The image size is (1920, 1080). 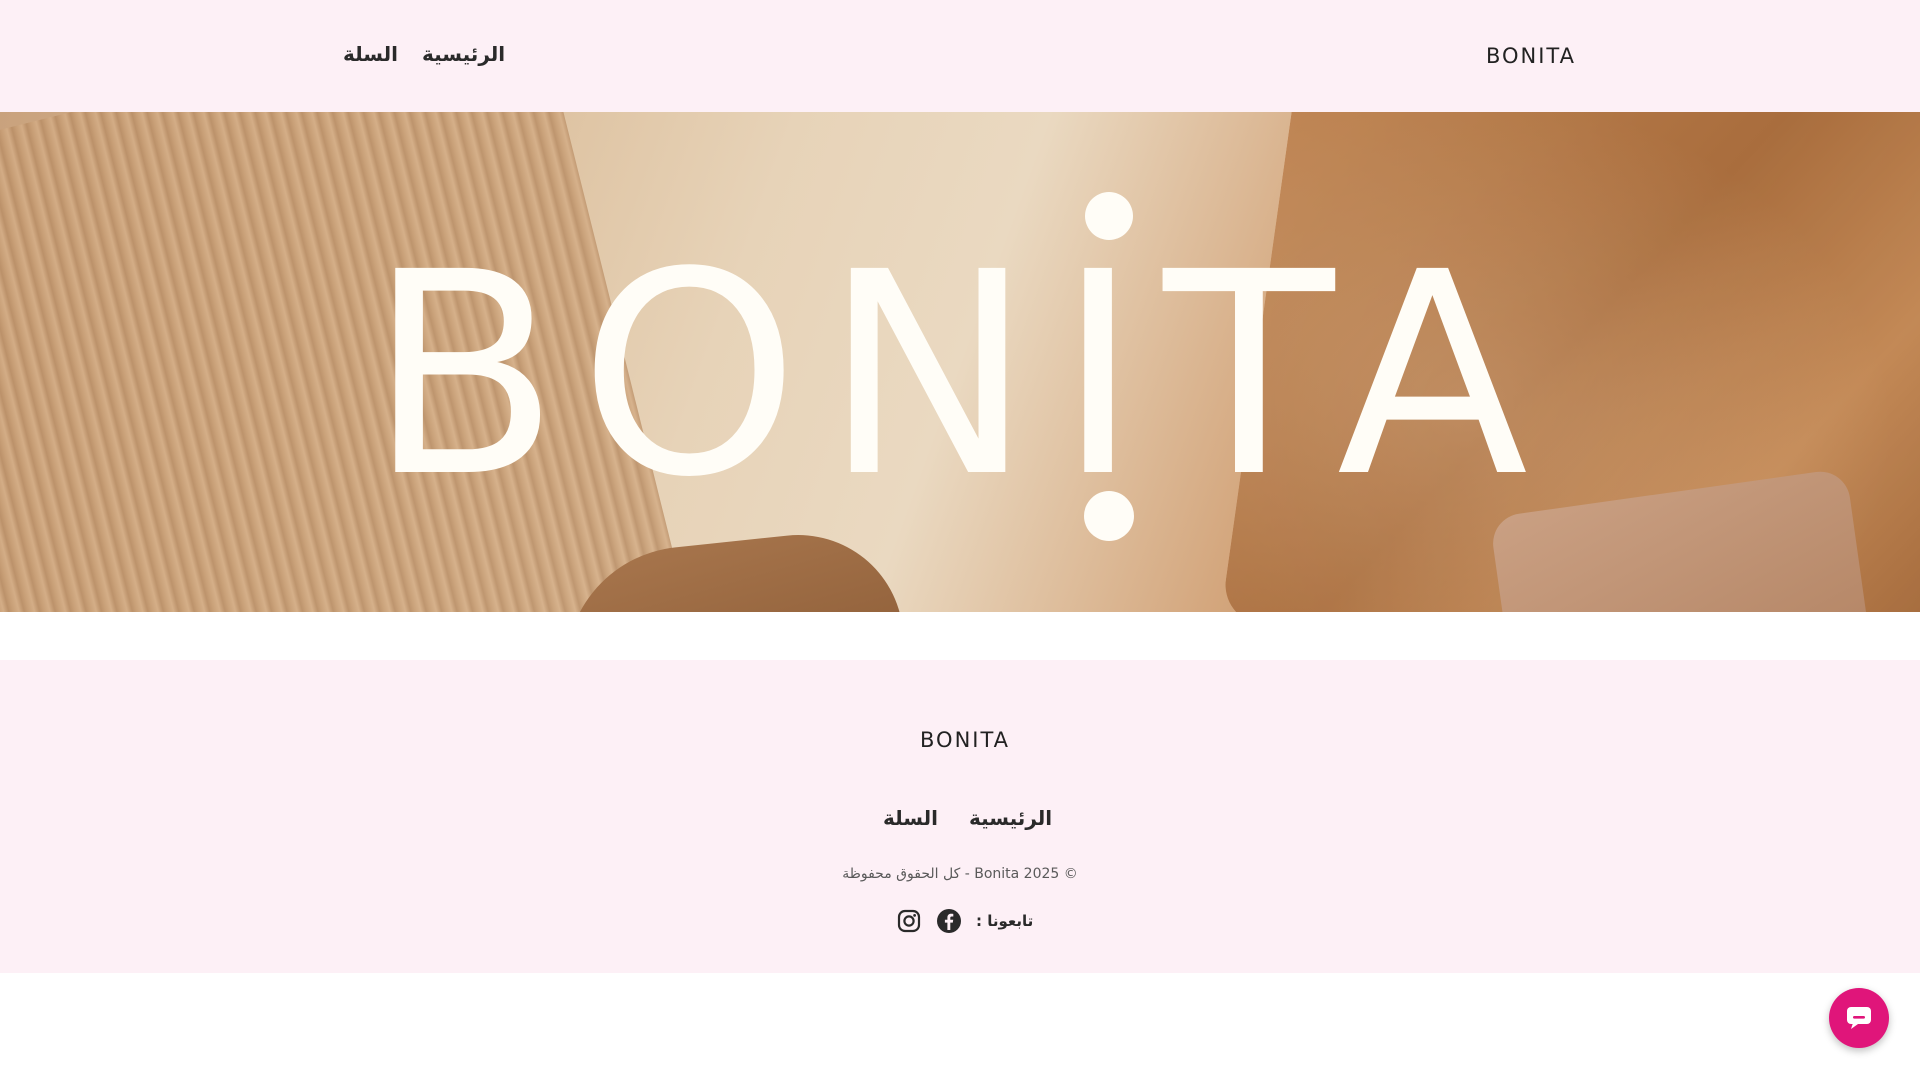 I want to click on site-header: BONITA الرئيسية السلة, so click(x=960, y=56).